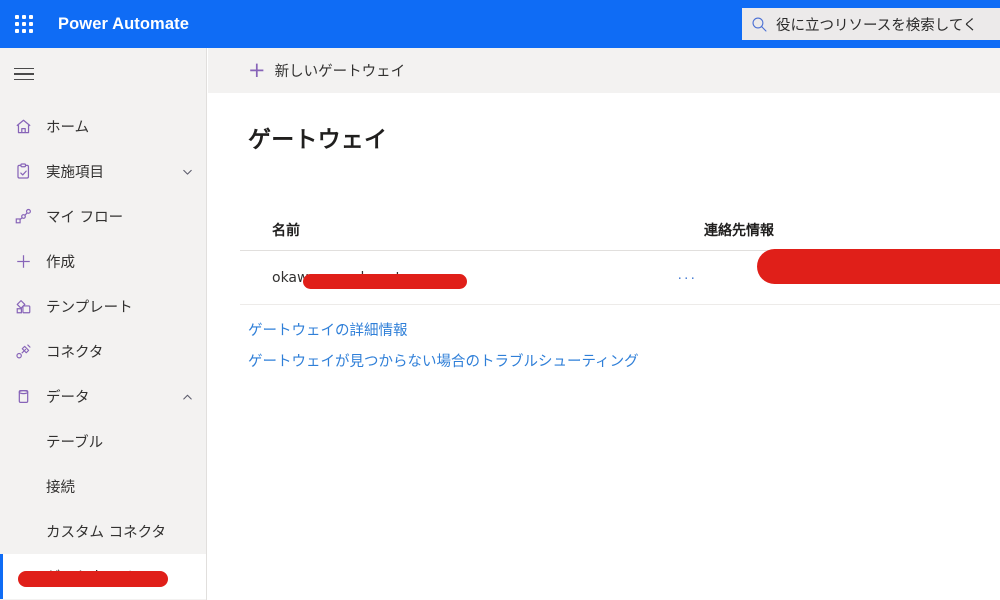 This screenshot has height=600, width=1000. Describe the element at coordinates (878, 266) in the screenshot. I see `contact-info-redaction` at that location.